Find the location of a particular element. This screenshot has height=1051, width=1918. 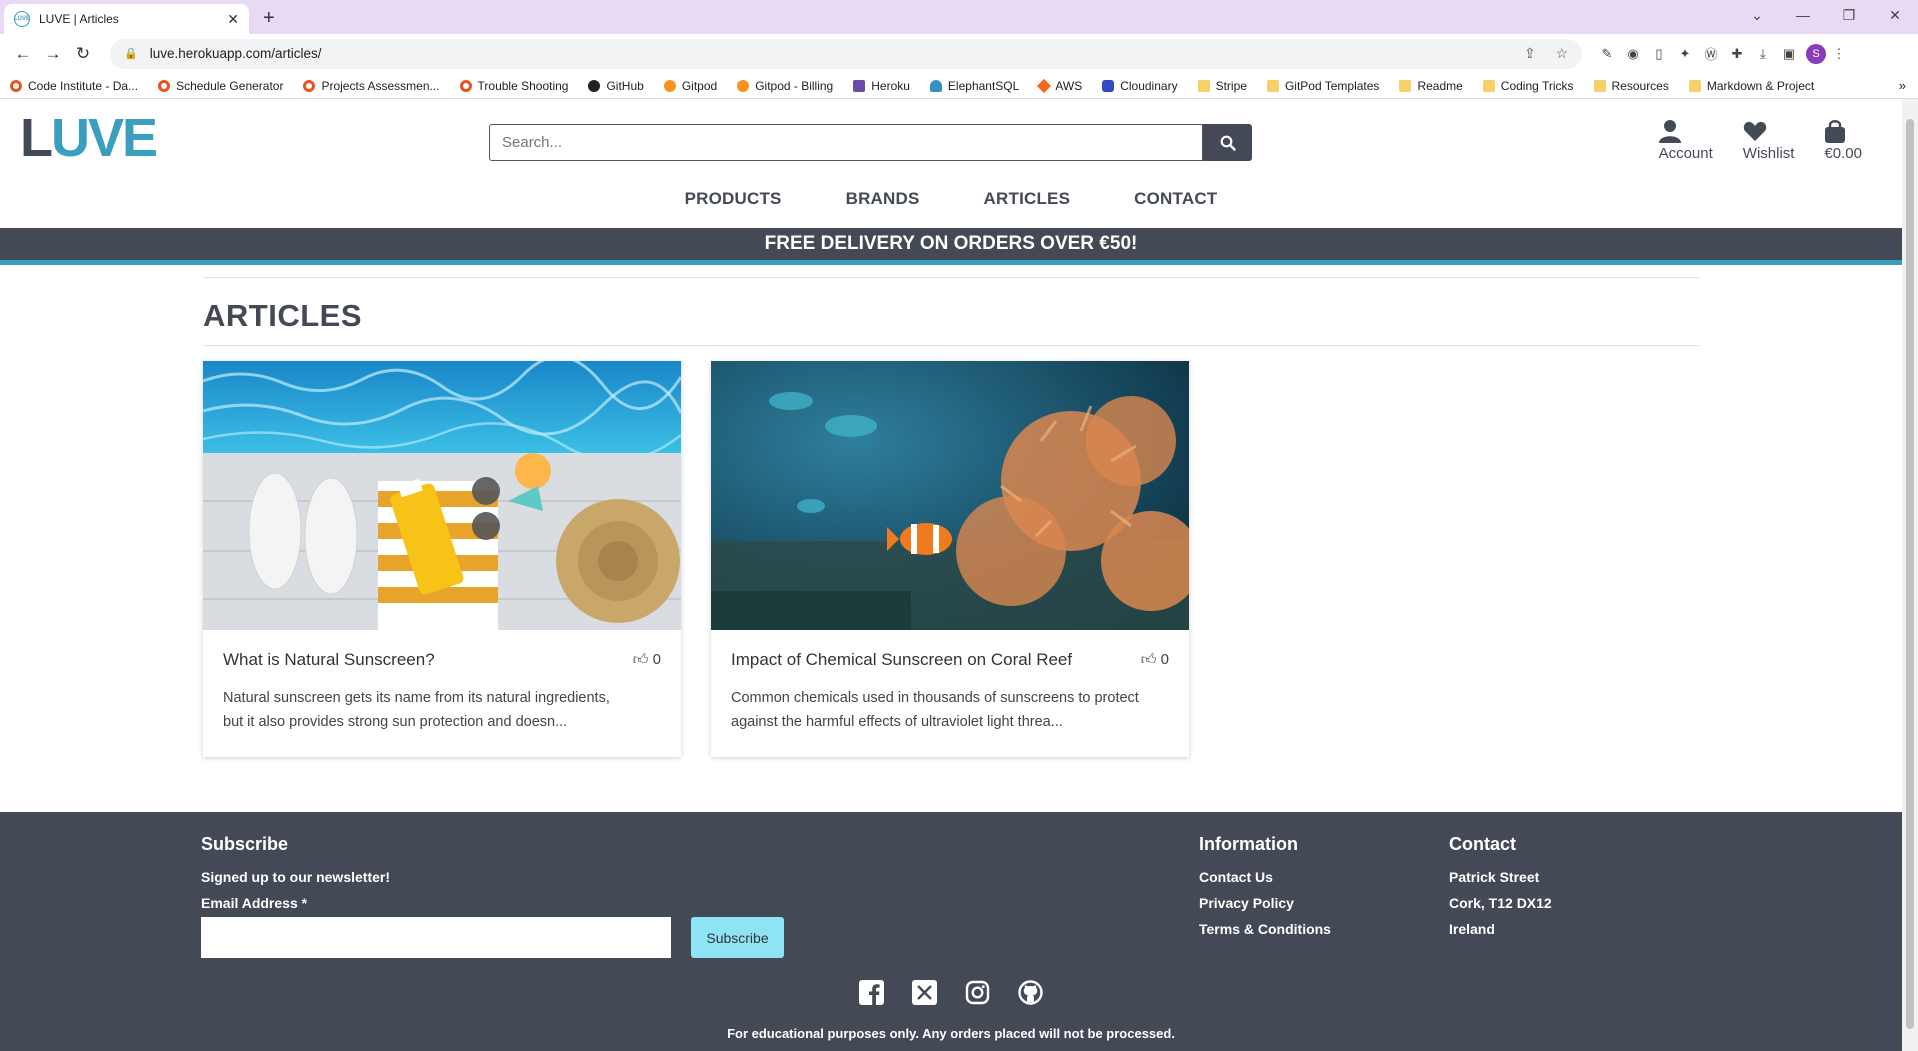

browser-menu-icon: ⋮ is located at coordinates (1839, 54).